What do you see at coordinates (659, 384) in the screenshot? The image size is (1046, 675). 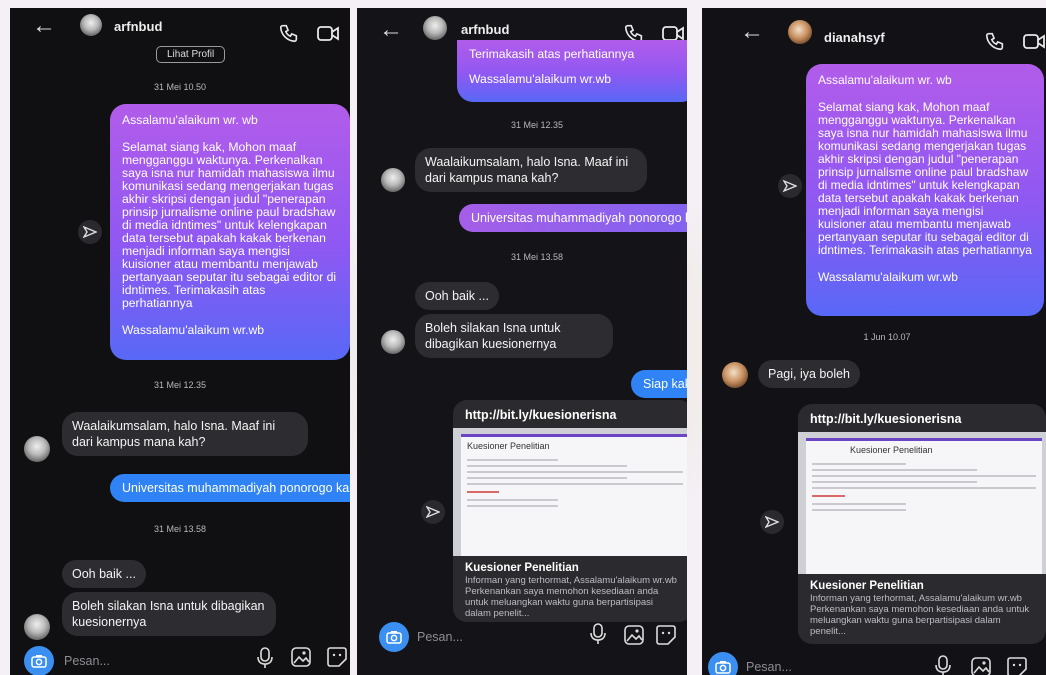 I see `sent-message-bubble: Siap kak` at bounding box center [659, 384].